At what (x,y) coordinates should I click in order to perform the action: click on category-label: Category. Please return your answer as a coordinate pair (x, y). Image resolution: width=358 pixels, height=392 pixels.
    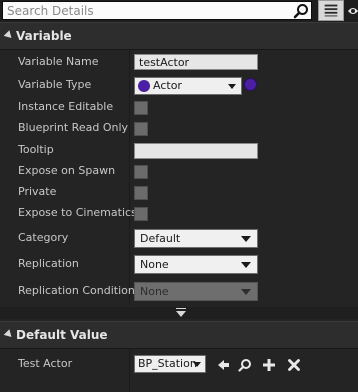
    Looking at the image, I should click on (43, 237).